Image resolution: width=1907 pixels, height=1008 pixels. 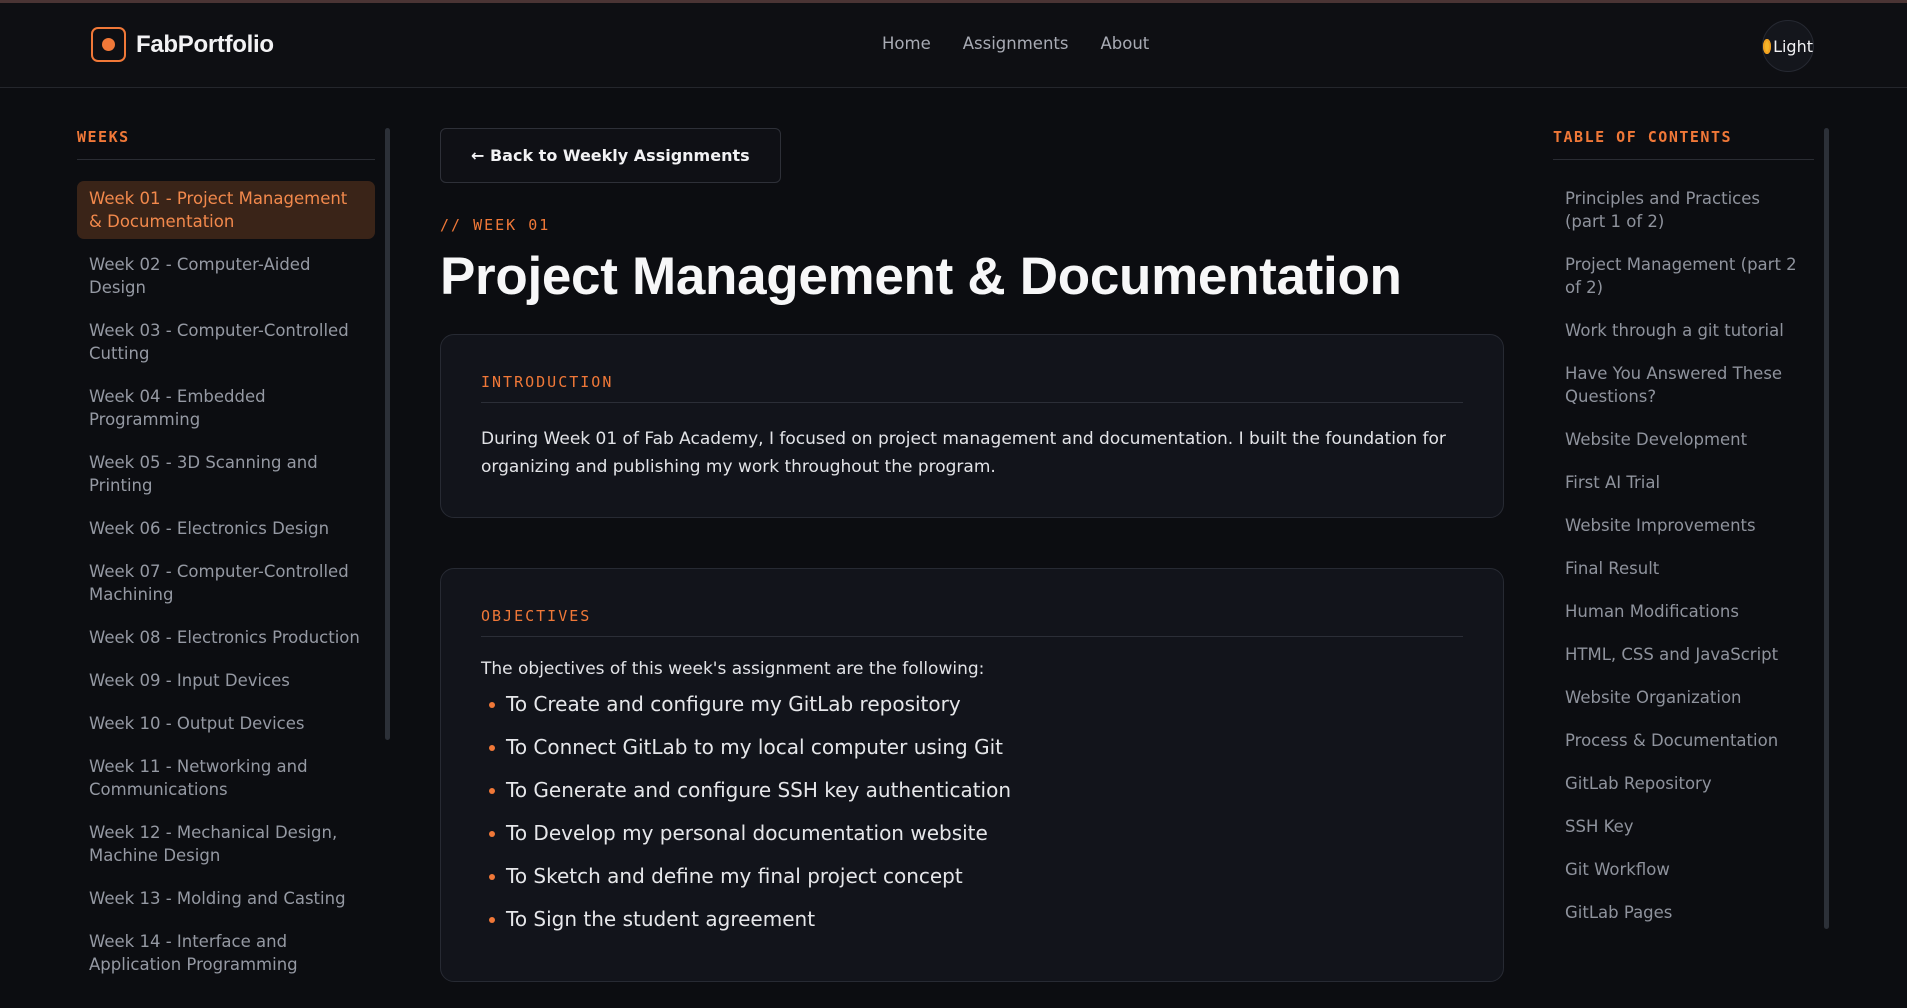 I want to click on toc-item: HTML, CSS and JavaScript, so click(x=1683, y=654).